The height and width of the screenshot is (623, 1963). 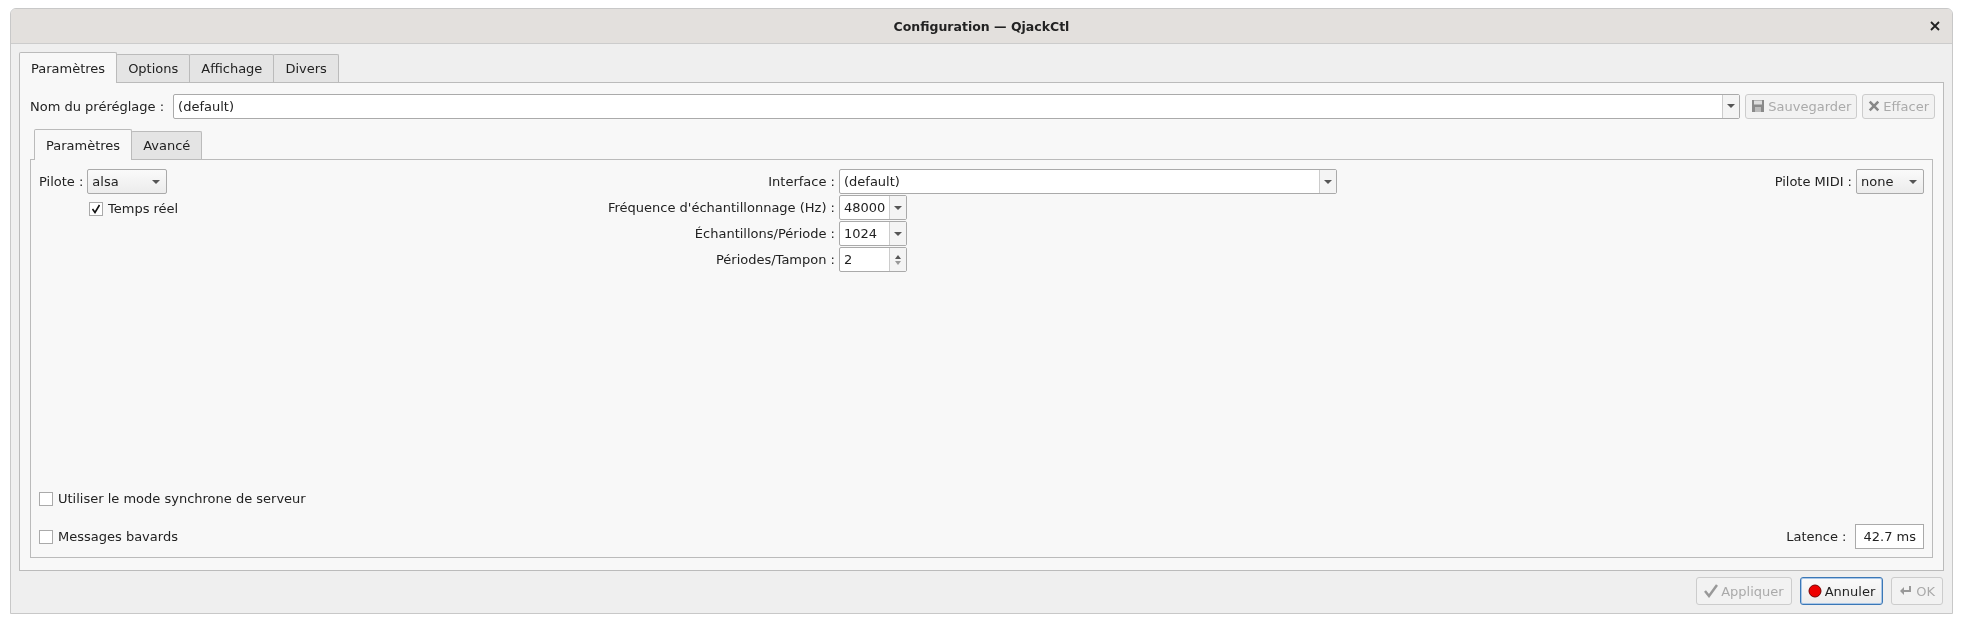 I want to click on checkmark-icon, so click(x=1711, y=591).